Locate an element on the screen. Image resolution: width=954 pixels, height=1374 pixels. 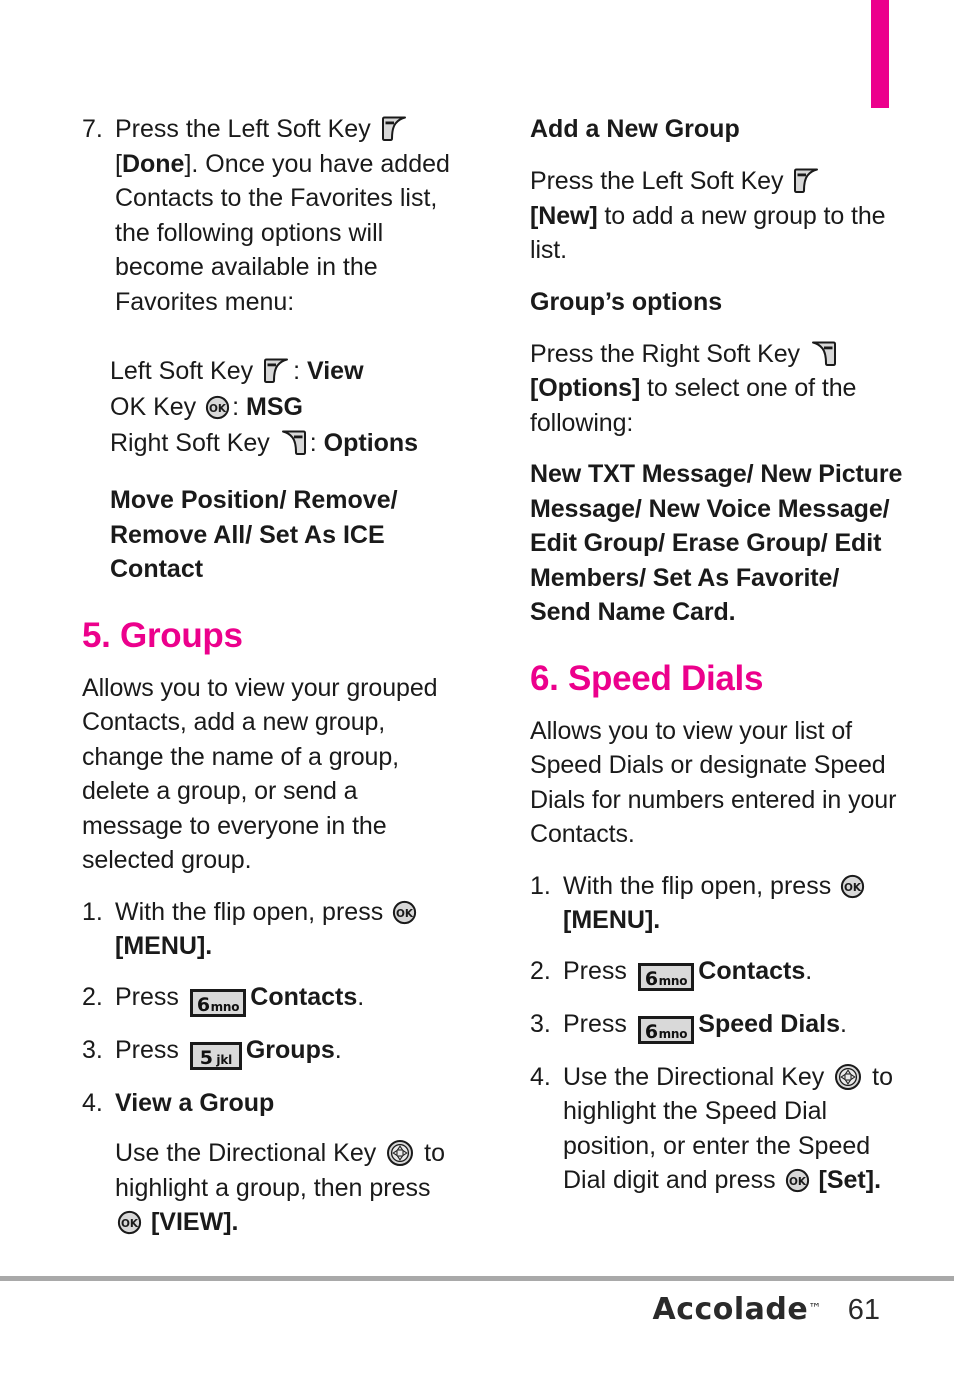
speeddials-step-1: 1. With the flip open, press OK [MENU]. is located at coordinates (717, 903).